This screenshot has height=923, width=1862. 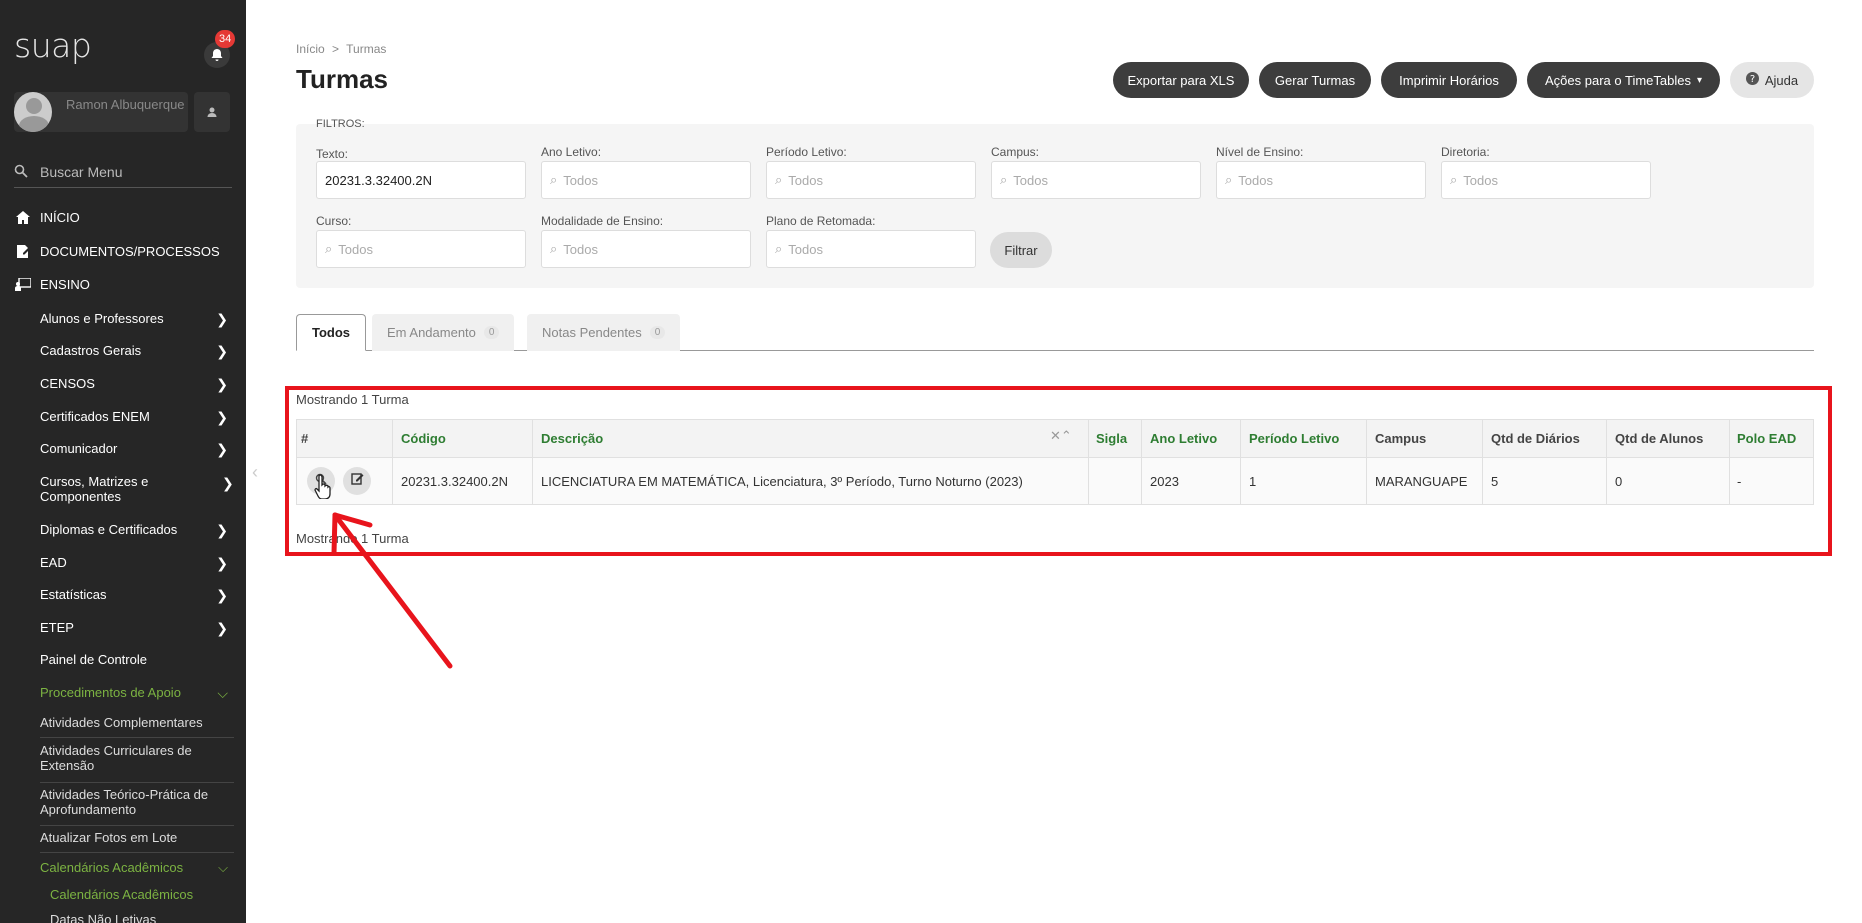 What do you see at coordinates (137, 758) in the screenshot?
I see `sidebar-item-atividades-extensao: Atividades Curriculares de Extensão` at bounding box center [137, 758].